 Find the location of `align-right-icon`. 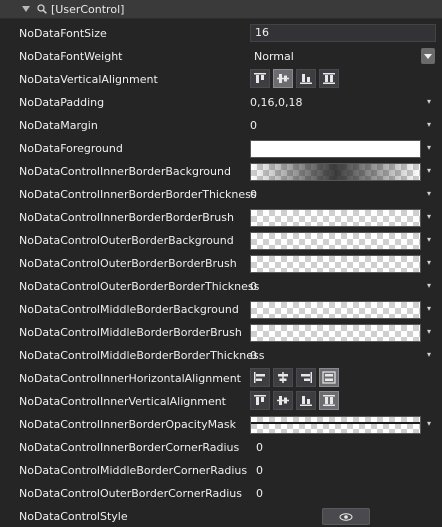

align-right-icon is located at coordinates (306, 377).